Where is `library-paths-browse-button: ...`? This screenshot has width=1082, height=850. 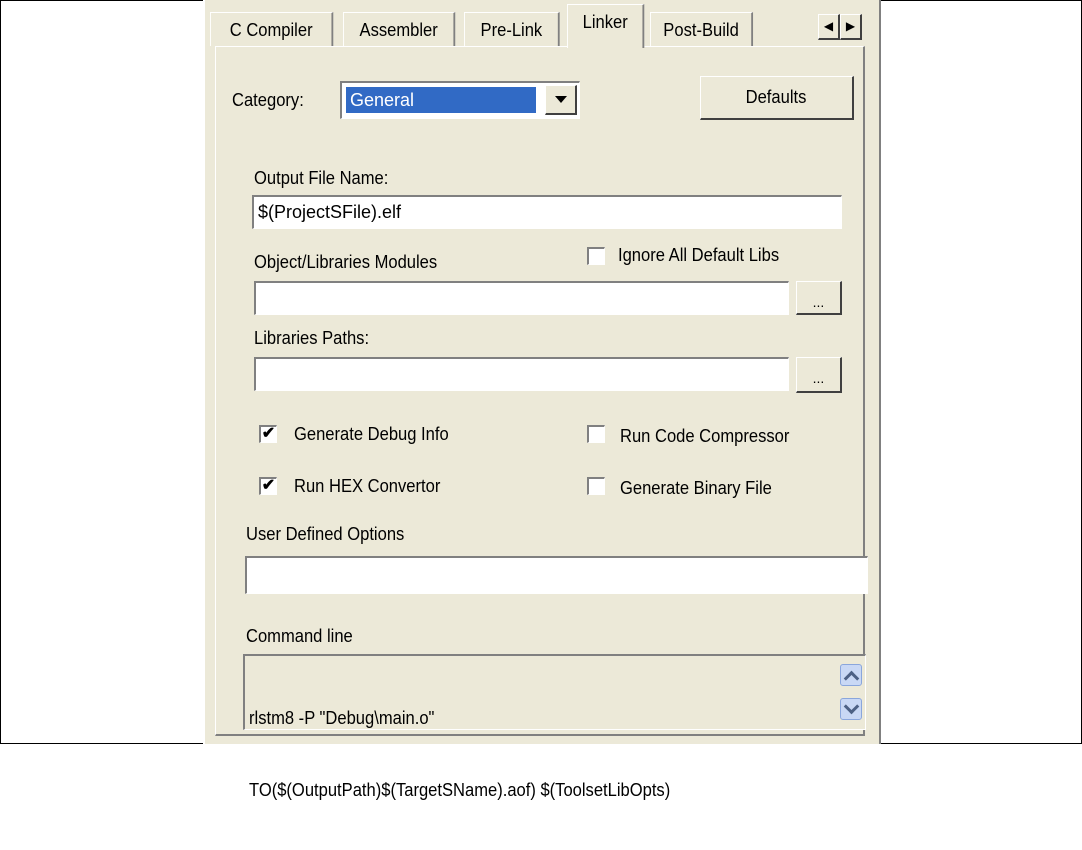 library-paths-browse-button: ... is located at coordinates (819, 375).